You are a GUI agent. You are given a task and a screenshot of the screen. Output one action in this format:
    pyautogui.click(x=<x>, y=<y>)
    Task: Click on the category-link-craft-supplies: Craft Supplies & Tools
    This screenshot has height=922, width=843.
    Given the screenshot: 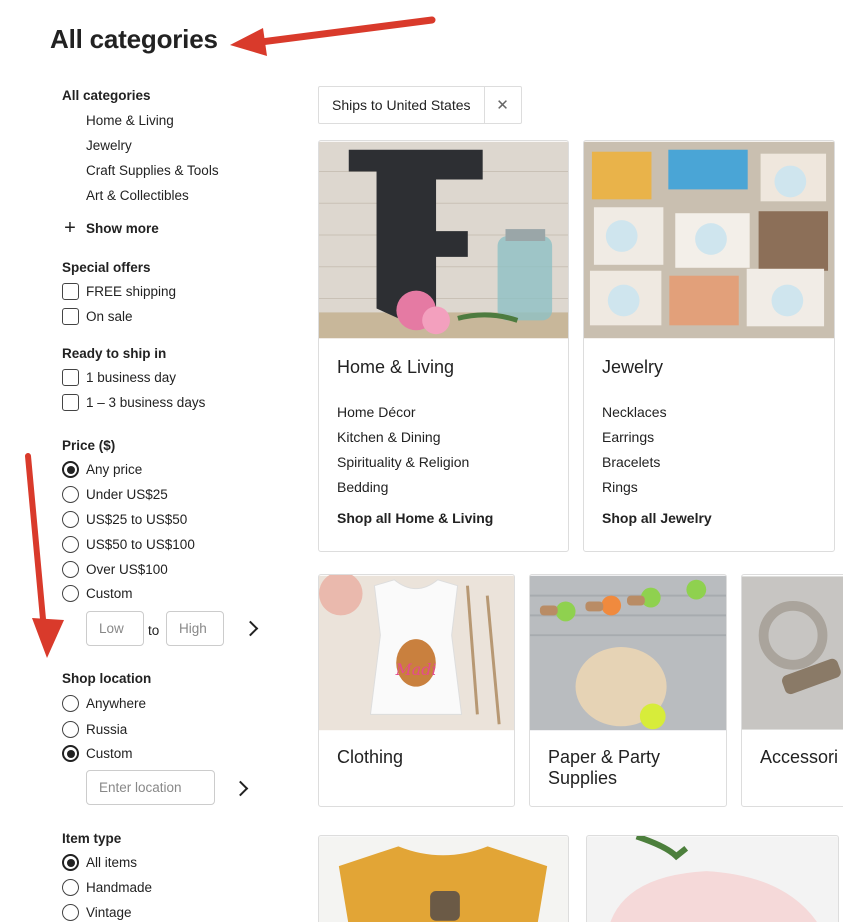 What is the action you would take?
    pyautogui.click(x=152, y=170)
    